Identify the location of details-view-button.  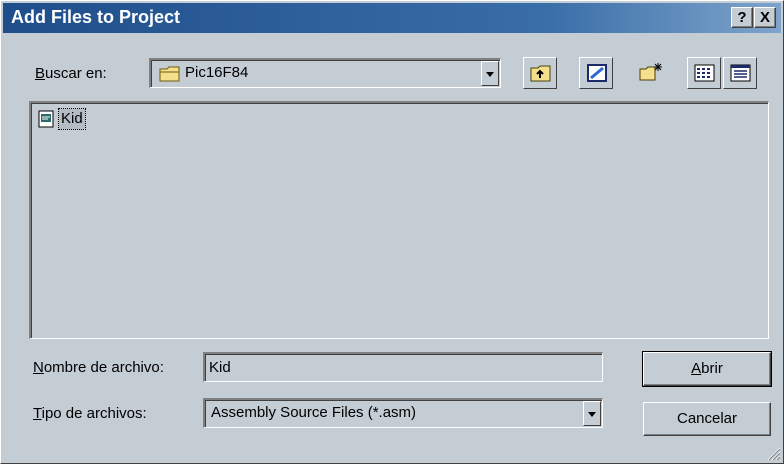
(740, 73).